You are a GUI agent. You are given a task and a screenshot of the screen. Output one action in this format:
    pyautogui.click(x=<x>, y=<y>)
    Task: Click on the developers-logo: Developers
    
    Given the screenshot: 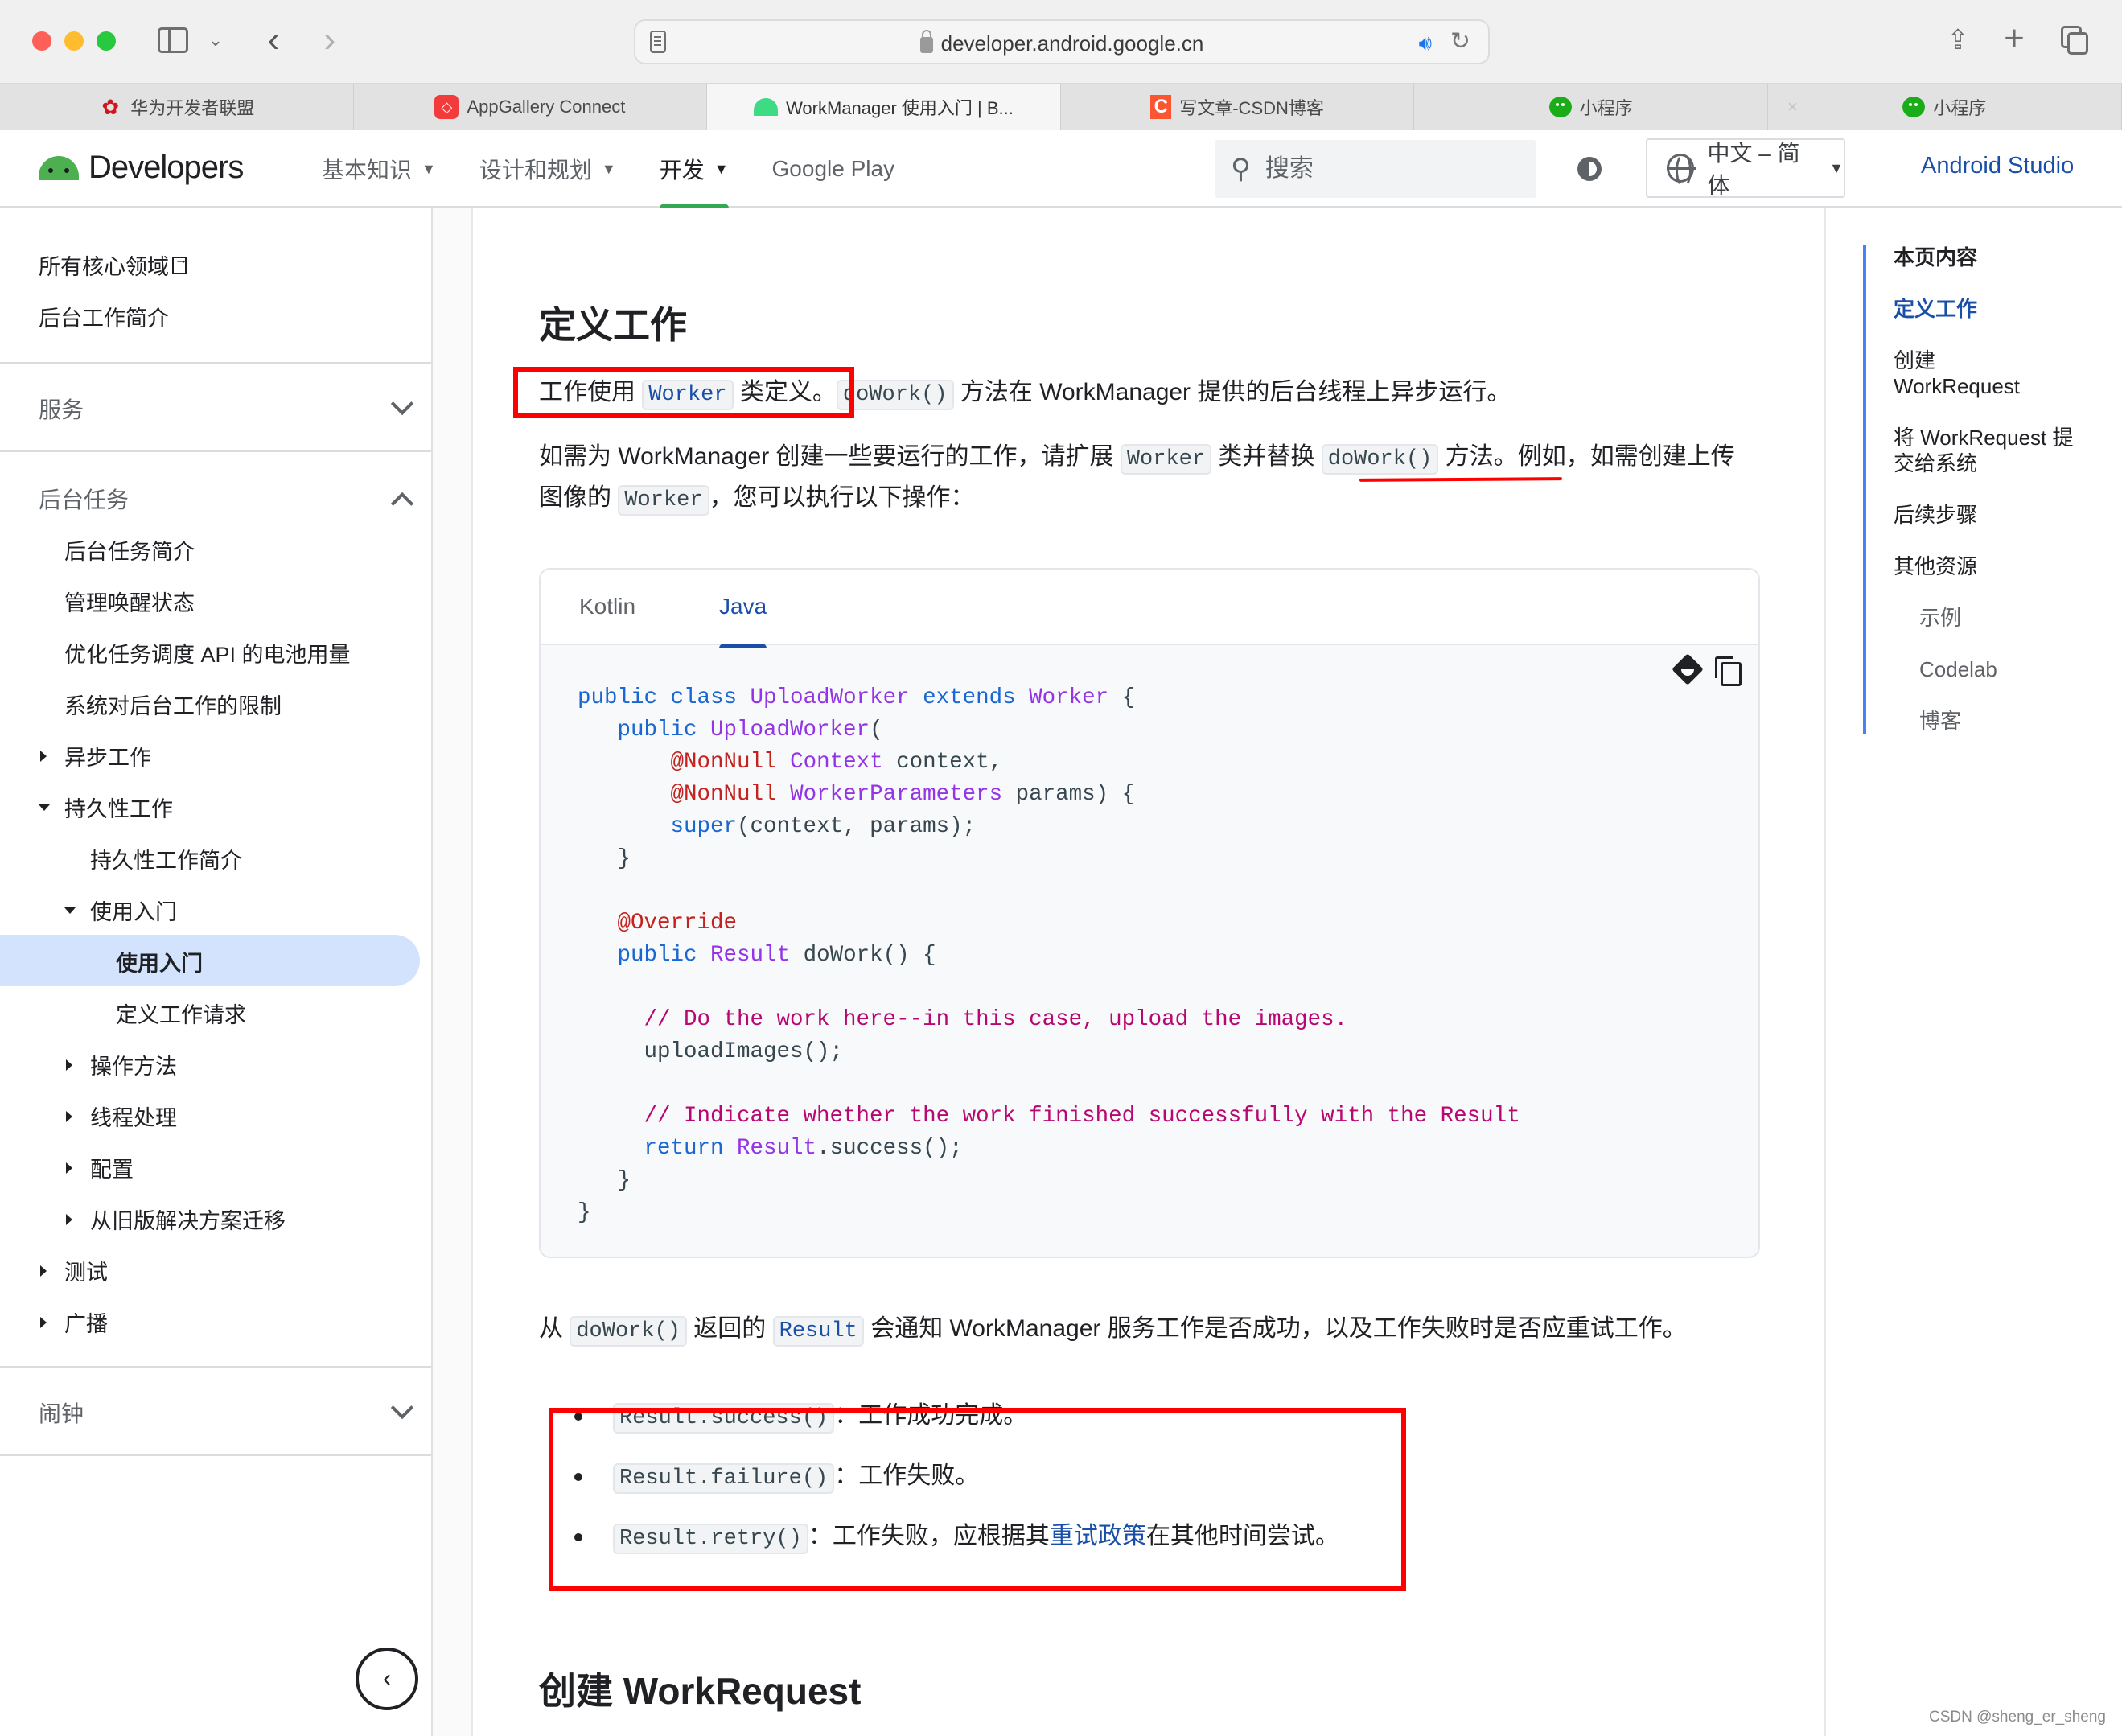 What is the action you would take?
    pyautogui.click(x=141, y=168)
    